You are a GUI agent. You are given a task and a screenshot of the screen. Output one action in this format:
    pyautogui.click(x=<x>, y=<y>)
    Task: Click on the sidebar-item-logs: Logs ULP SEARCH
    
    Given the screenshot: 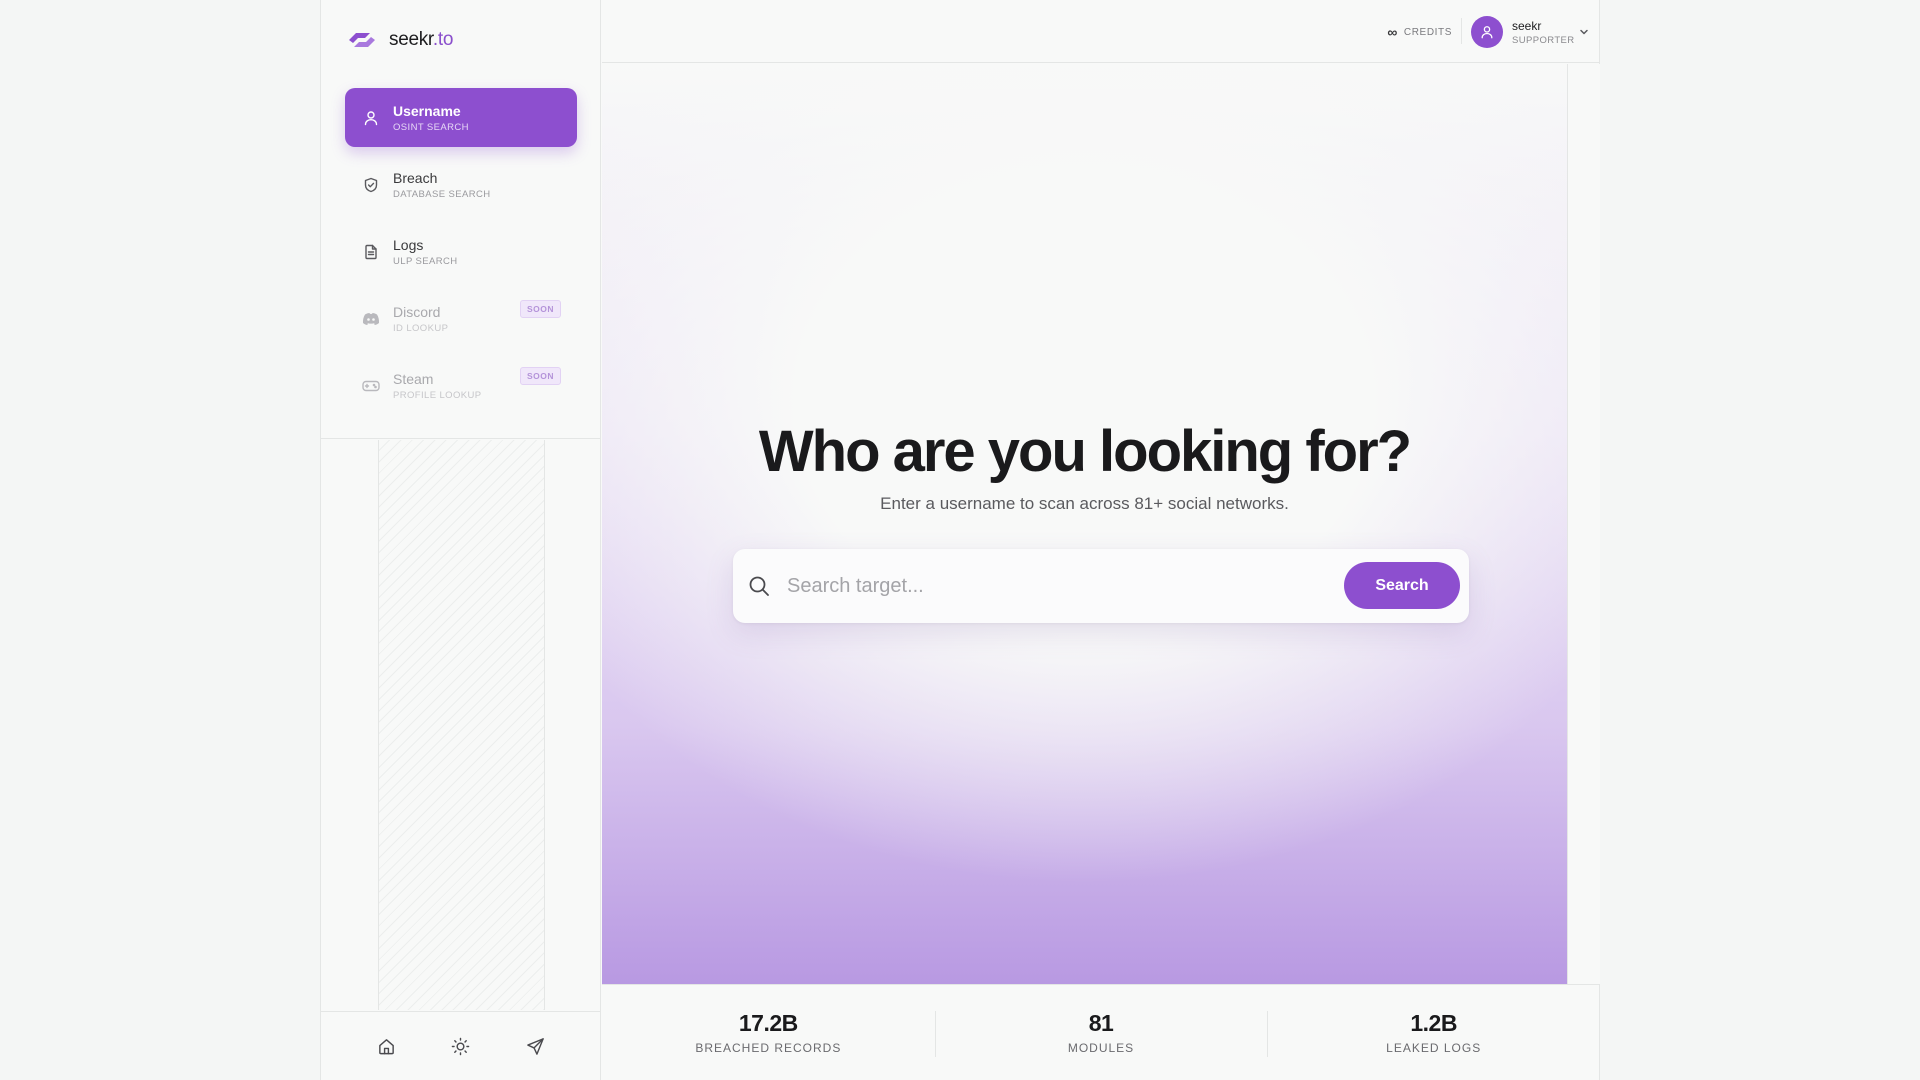 What is the action you would take?
    pyautogui.click(x=461, y=251)
    